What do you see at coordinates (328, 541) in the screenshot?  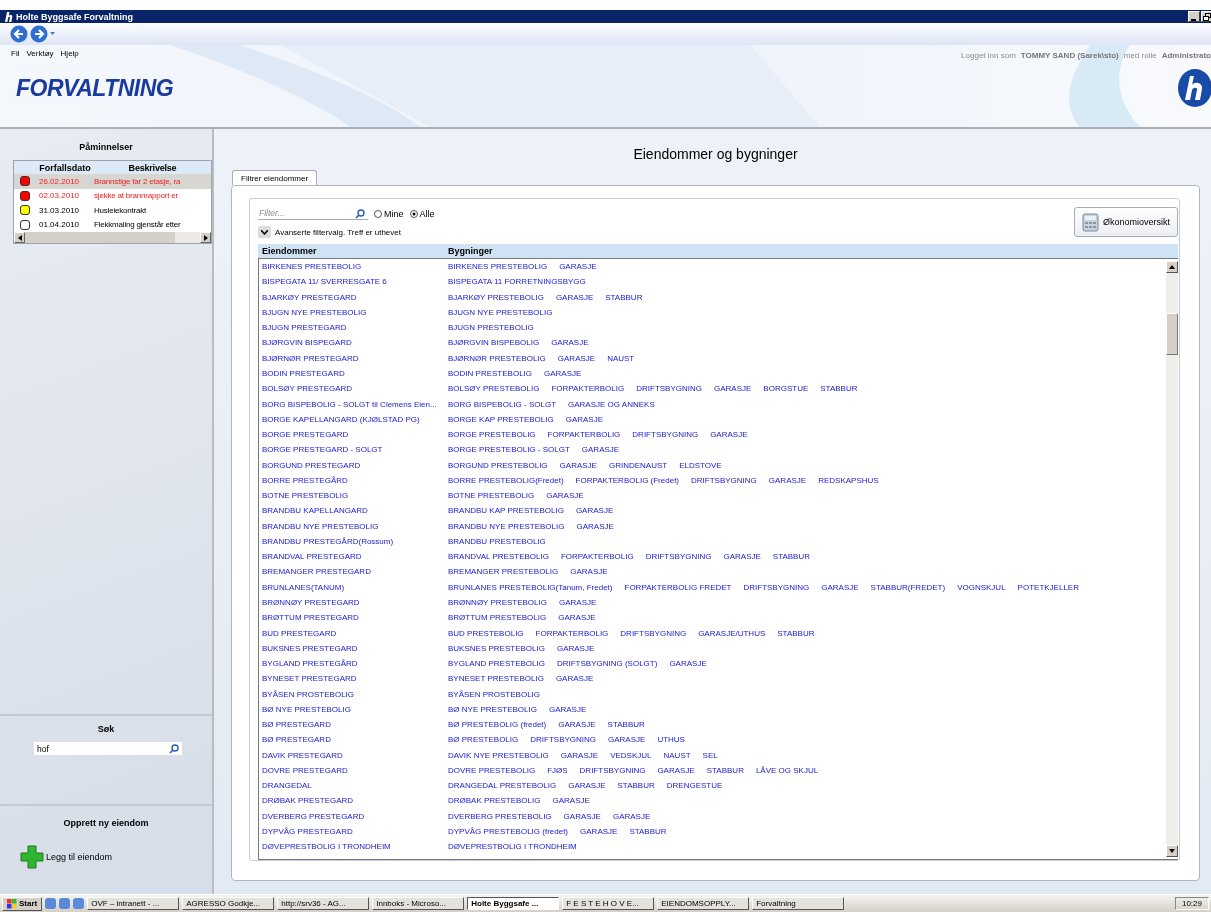 I see `property-link: BRANDBU PRESTEGÅRD(Rossum)` at bounding box center [328, 541].